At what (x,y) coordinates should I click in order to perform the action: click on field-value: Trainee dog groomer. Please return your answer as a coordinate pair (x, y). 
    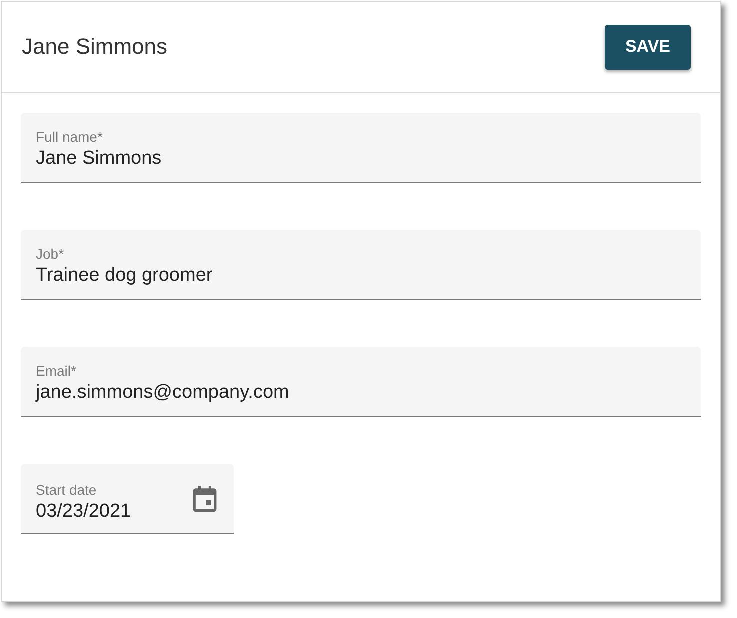
    Looking at the image, I should click on (125, 276).